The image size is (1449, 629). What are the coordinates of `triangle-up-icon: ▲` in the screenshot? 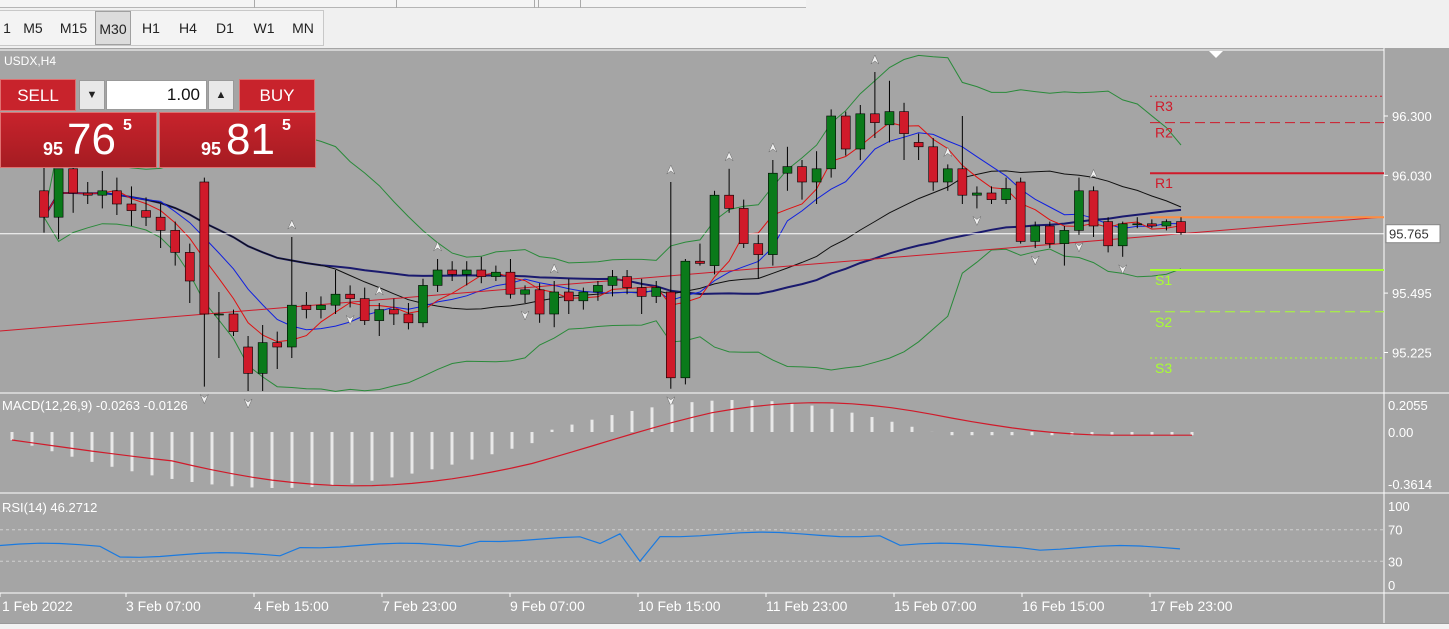 It's located at (221, 95).